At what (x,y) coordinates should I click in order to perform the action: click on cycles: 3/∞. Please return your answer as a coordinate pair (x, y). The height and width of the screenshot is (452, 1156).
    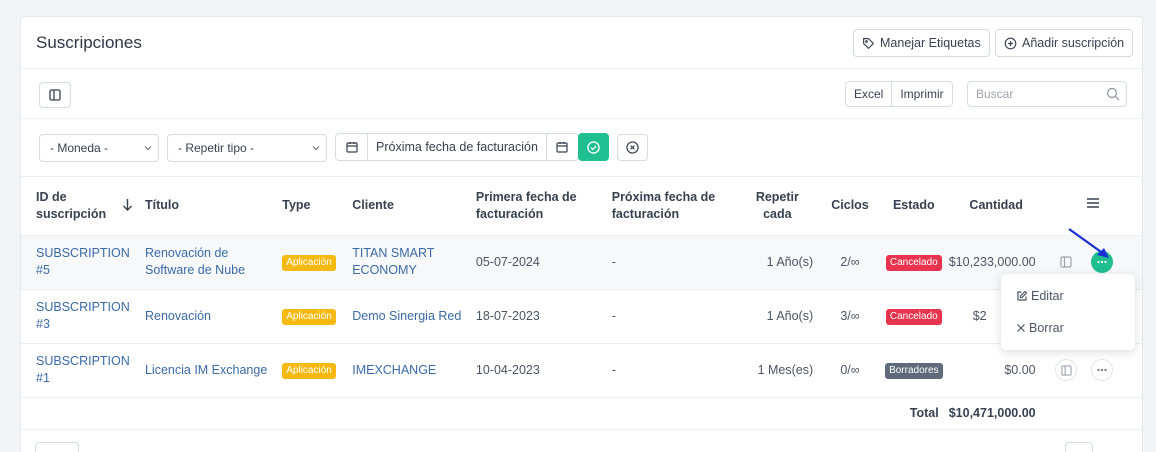
    Looking at the image, I should click on (850, 316).